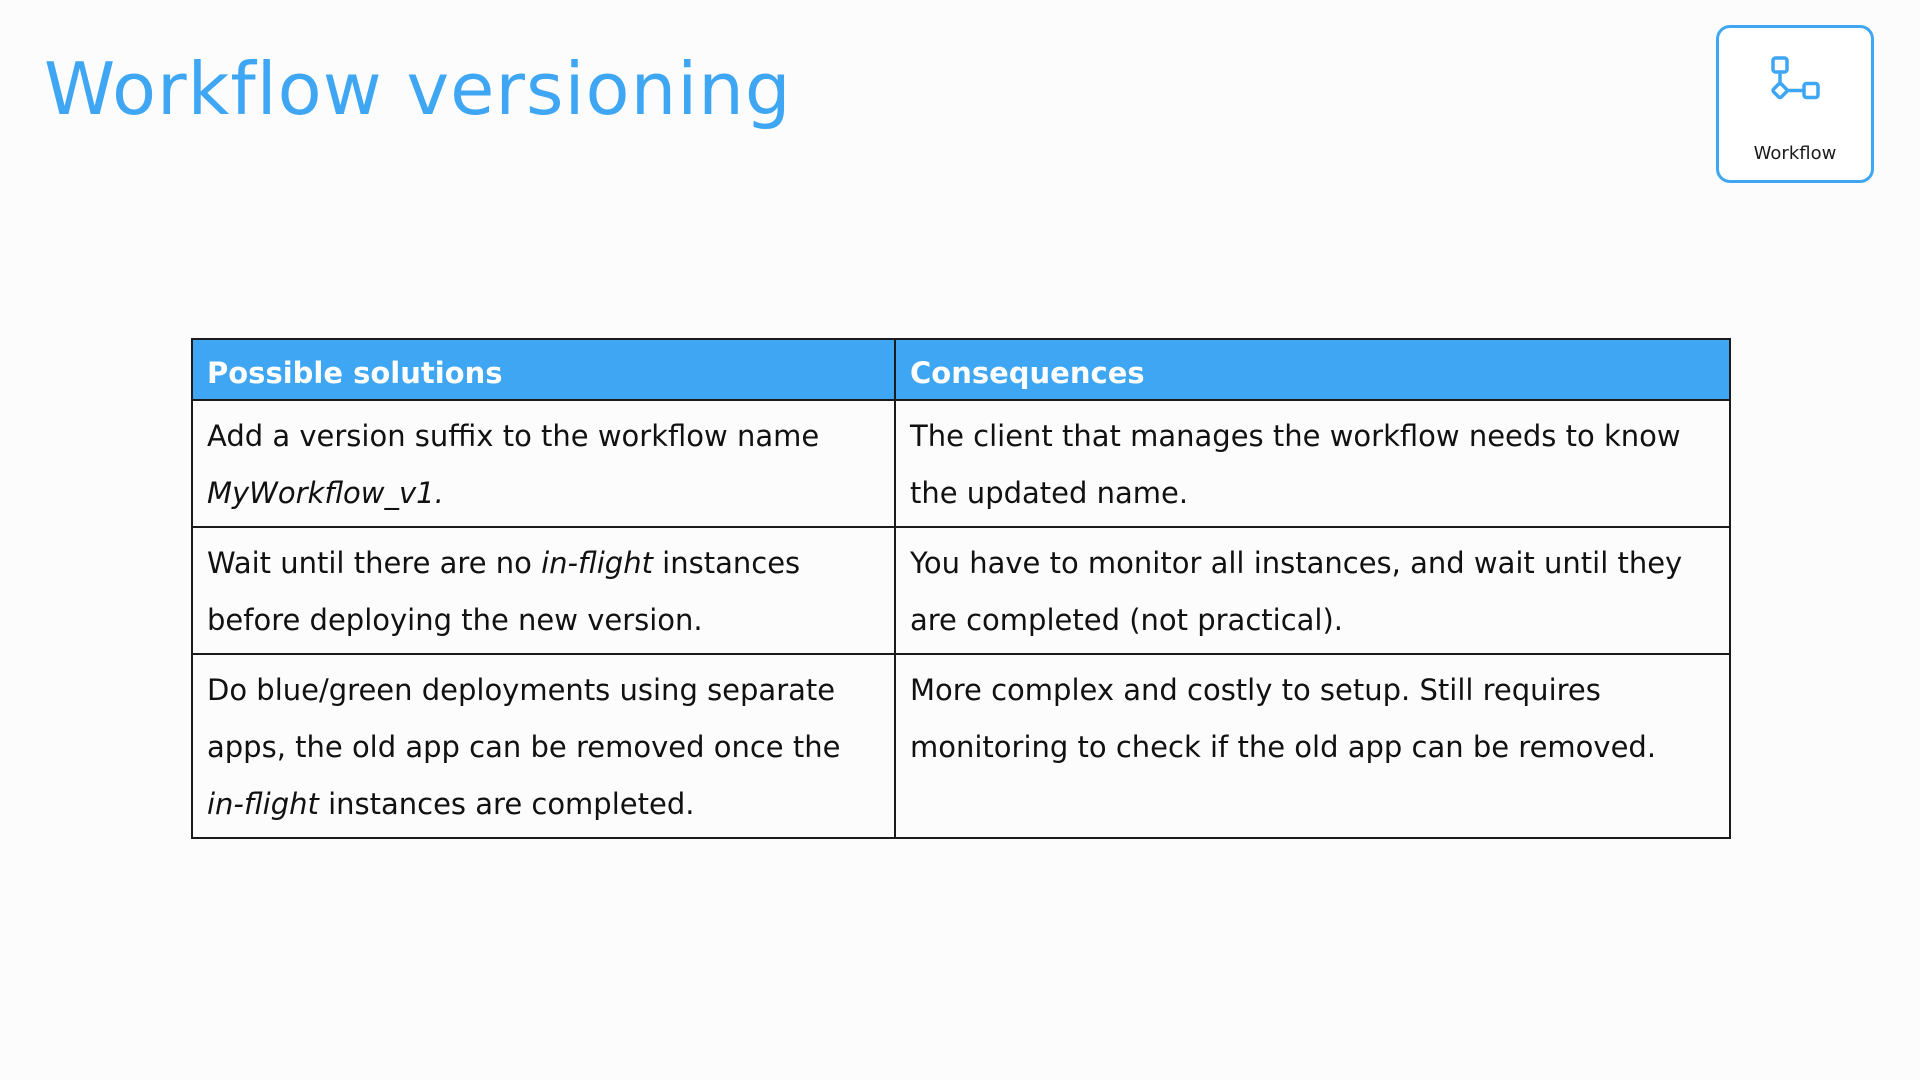 The width and height of the screenshot is (1920, 1080). I want to click on solution-text: Wait until there are no, so click(374, 563).